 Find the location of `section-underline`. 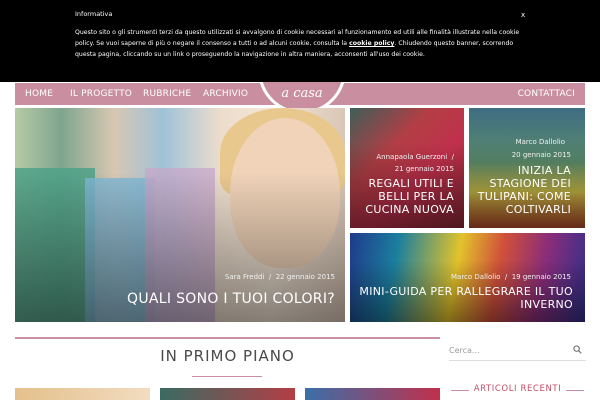

section-underline is located at coordinates (227, 376).